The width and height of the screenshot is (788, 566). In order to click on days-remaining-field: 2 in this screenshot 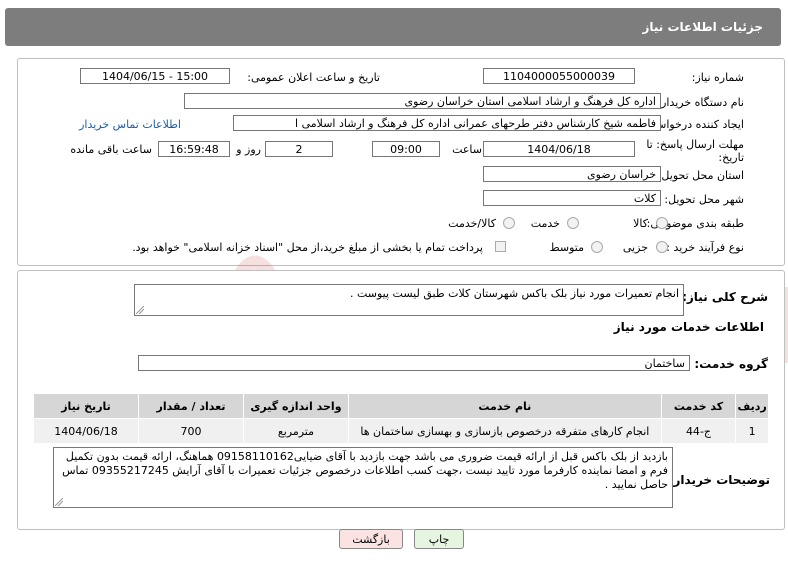, I will do `click(299, 149)`.